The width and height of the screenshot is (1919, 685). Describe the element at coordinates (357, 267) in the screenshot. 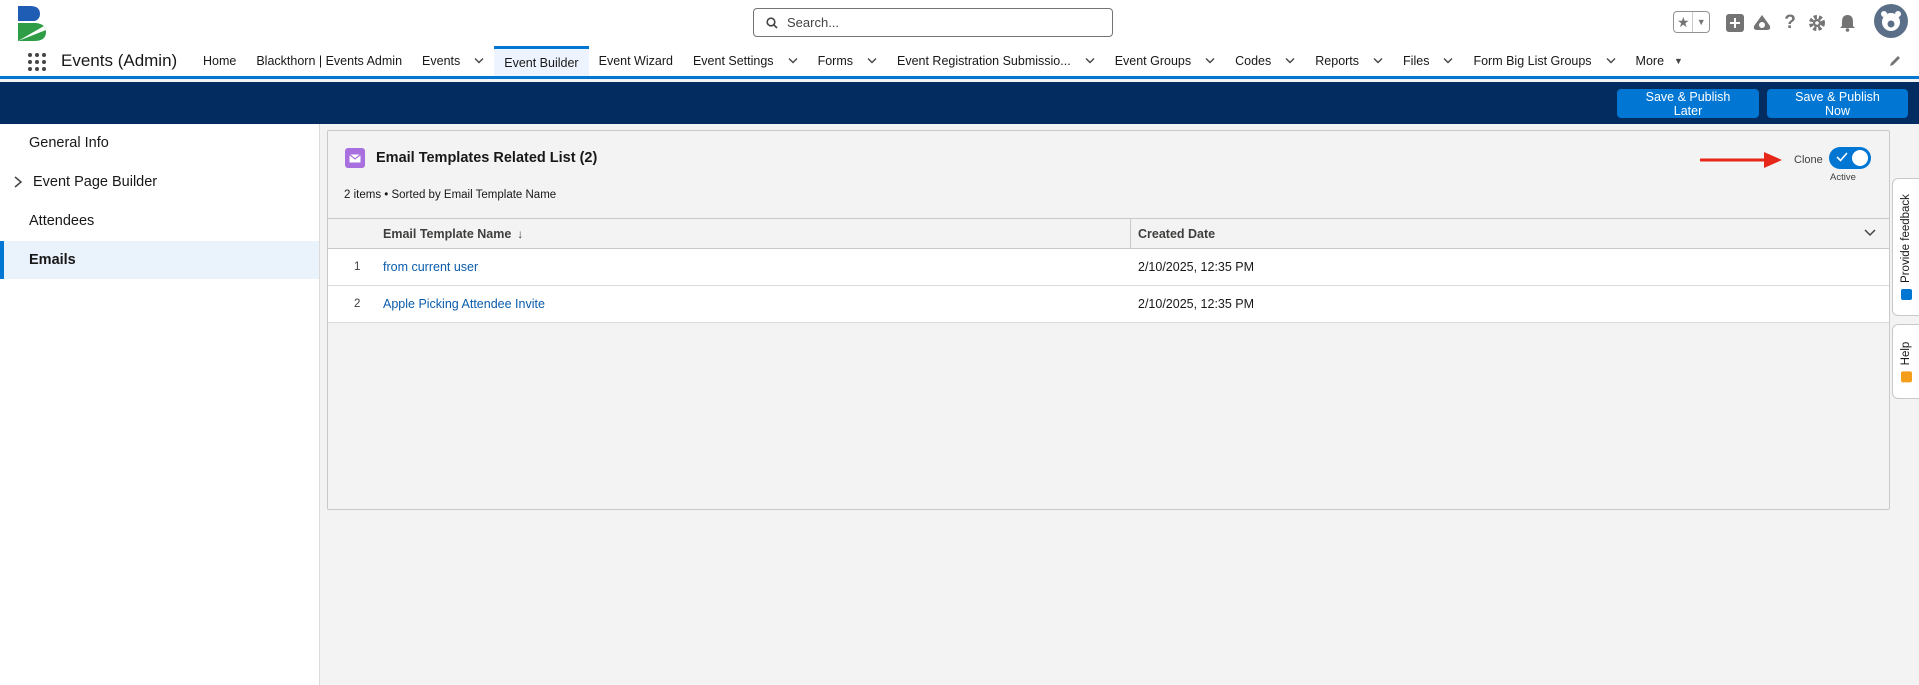

I see `row-number: 1` at that location.